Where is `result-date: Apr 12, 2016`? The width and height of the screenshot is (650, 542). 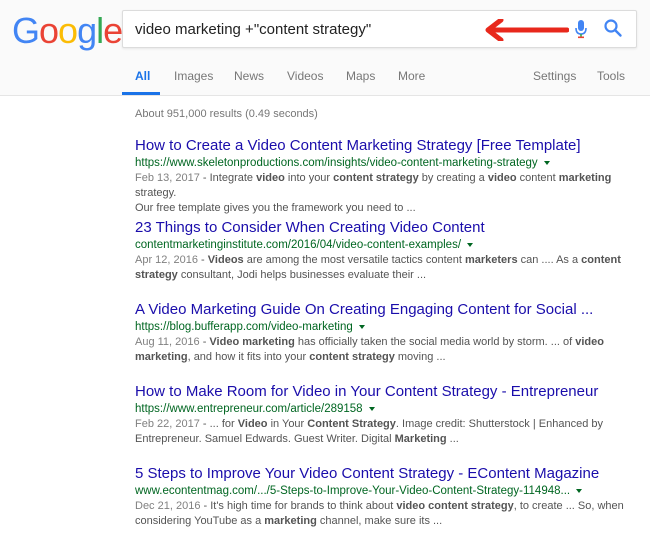
result-date: Apr 12, 2016 is located at coordinates (166, 260).